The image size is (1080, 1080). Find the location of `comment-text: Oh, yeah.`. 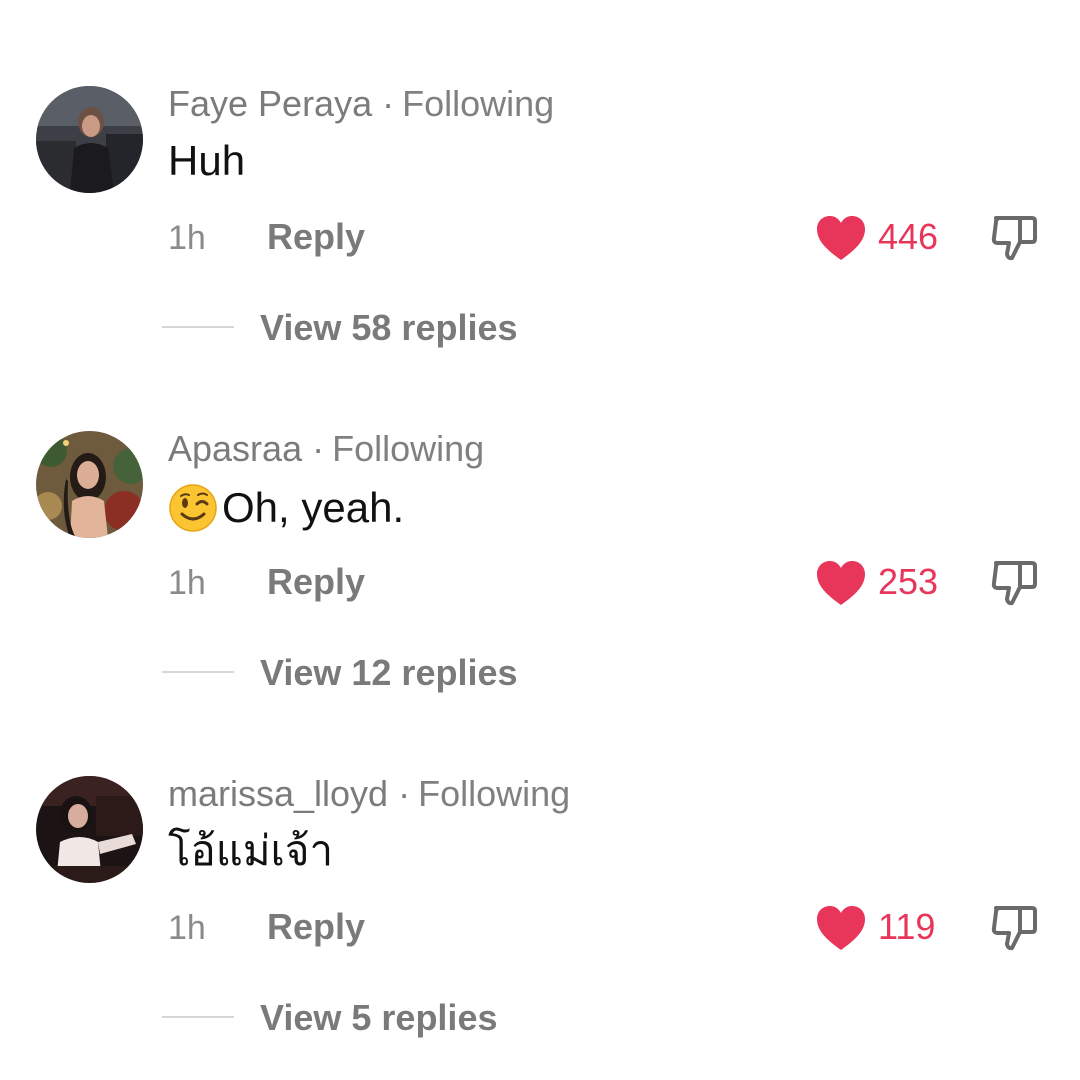

comment-text: Oh, yeah. is located at coordinates (286, 508).